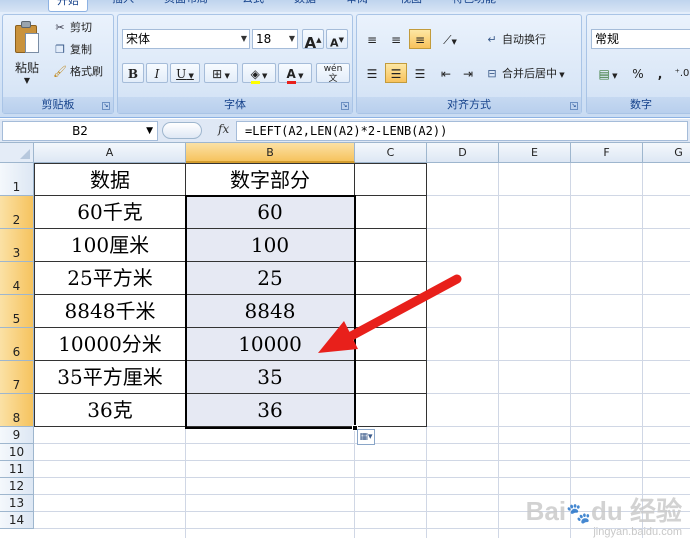 This screenshot has width=690, height=538. I want to click on borders-button: ⊞ ▼, so click(221, 73).